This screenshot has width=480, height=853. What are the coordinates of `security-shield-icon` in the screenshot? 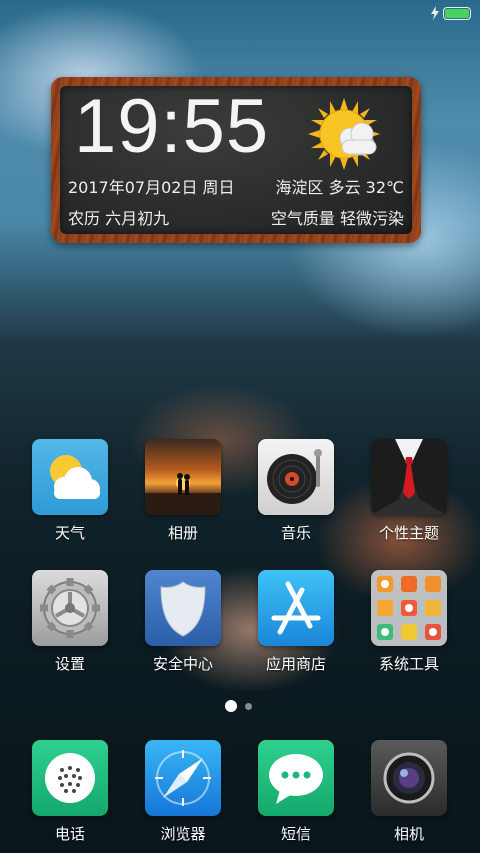 It's located at (183, 608).